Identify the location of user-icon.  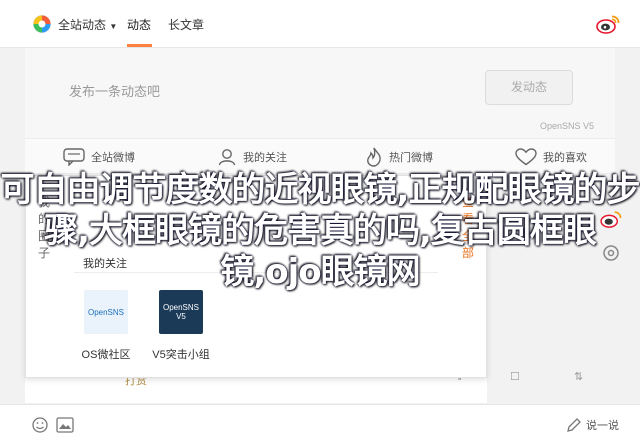
(227, 157).